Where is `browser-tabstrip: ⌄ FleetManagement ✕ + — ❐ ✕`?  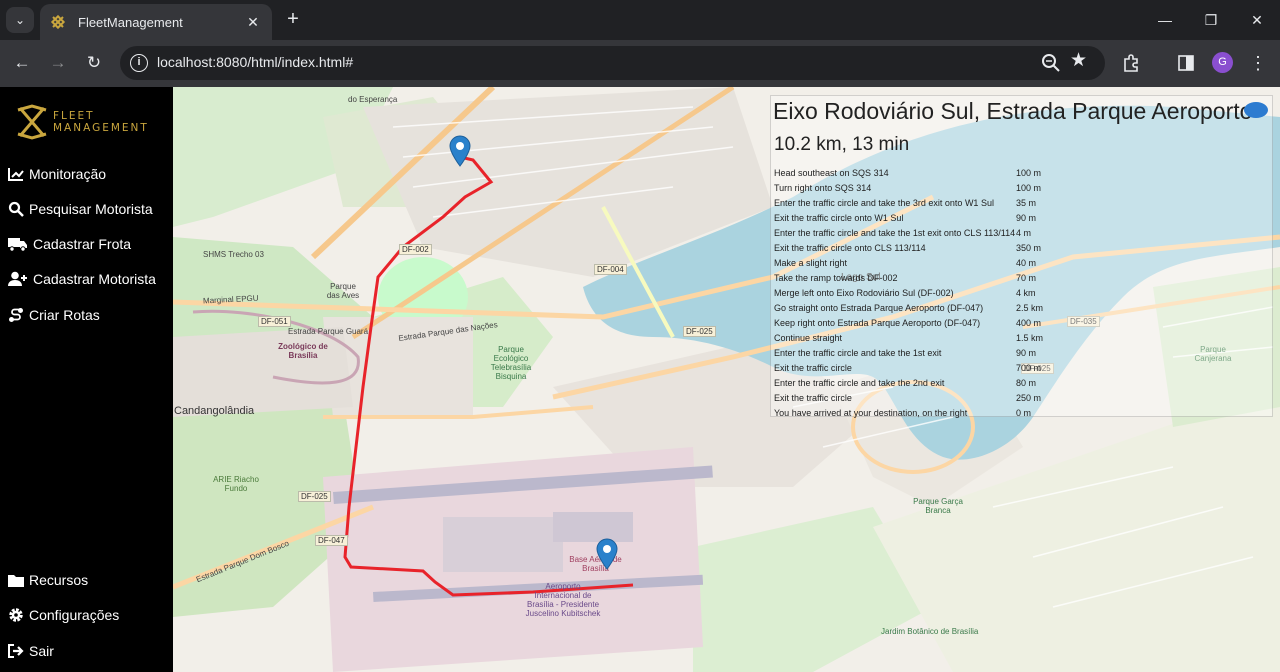
browser-tabstrip: ⌄ FleetManagement ✕ + — ❐ ✕ is located at coordinates (640, 20).